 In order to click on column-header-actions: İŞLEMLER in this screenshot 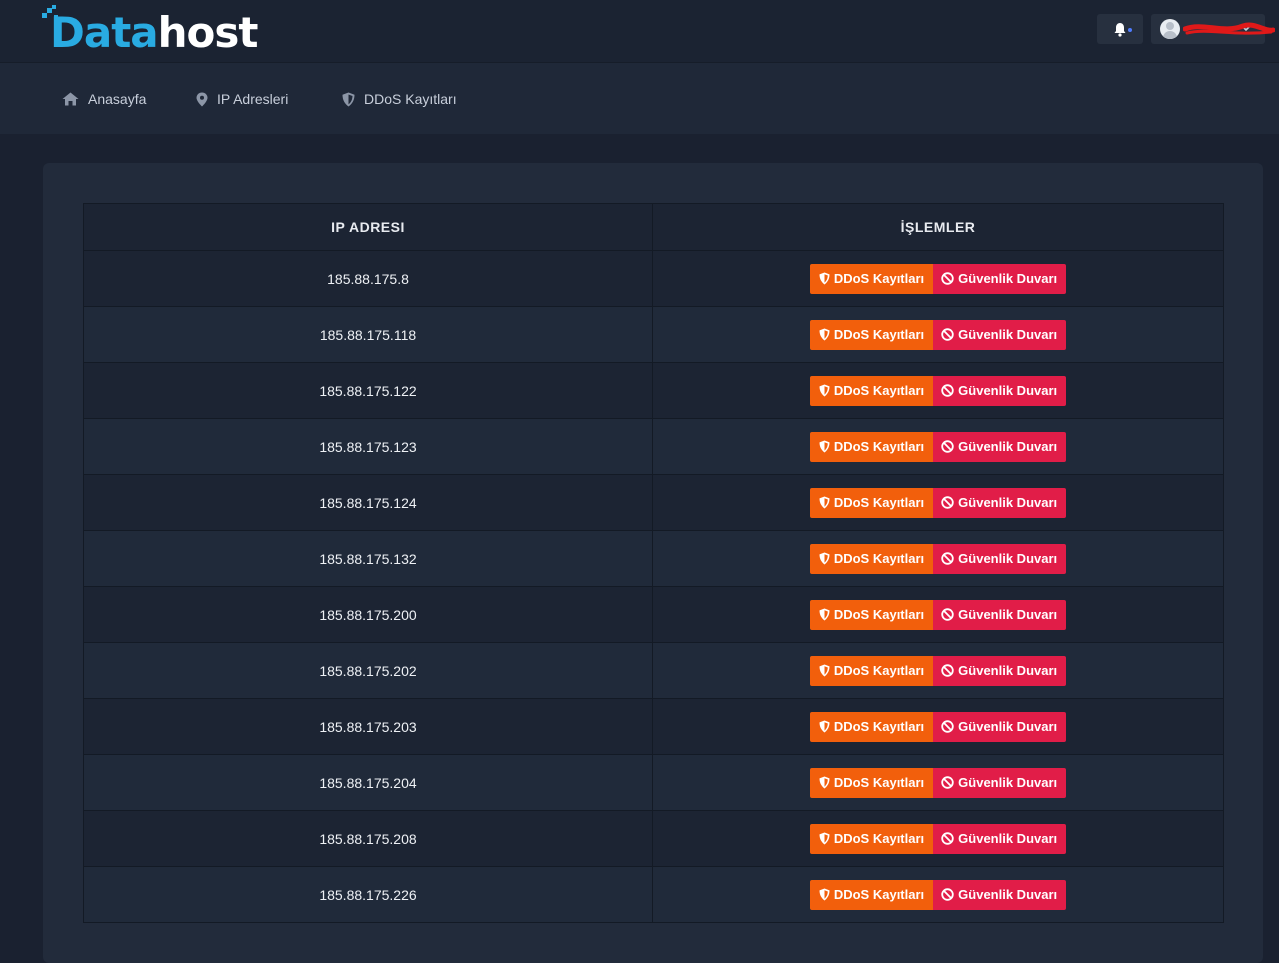, I will do `click(938, 227)`.